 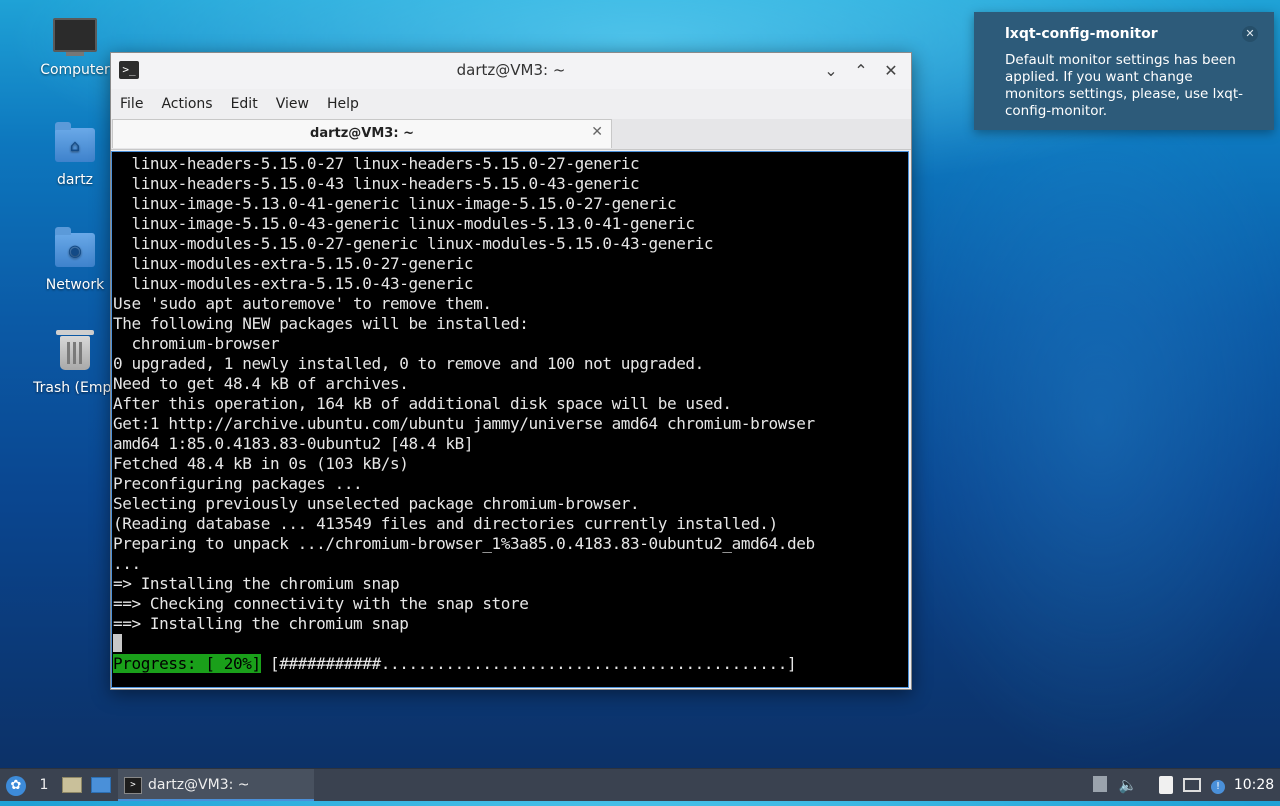 I want to click on lxqt-logo-icon: ✿, so click(x=16, y=786).